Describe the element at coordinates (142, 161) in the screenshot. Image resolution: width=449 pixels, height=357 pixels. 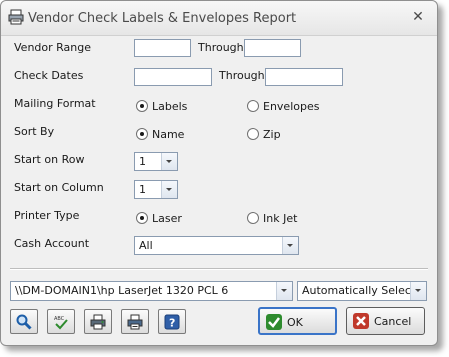
I see `start-row-value: 1` at that location.